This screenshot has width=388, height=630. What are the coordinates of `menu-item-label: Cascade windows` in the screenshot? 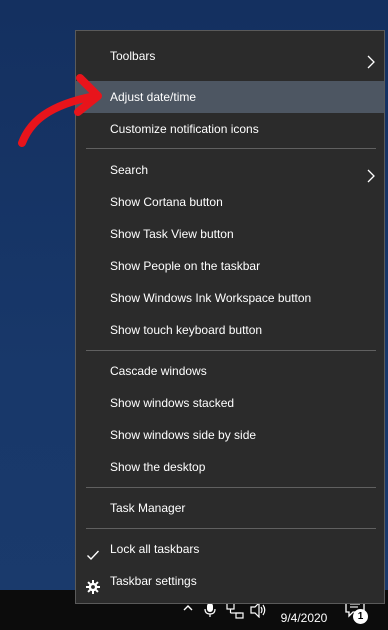 It's located at (158, 371).